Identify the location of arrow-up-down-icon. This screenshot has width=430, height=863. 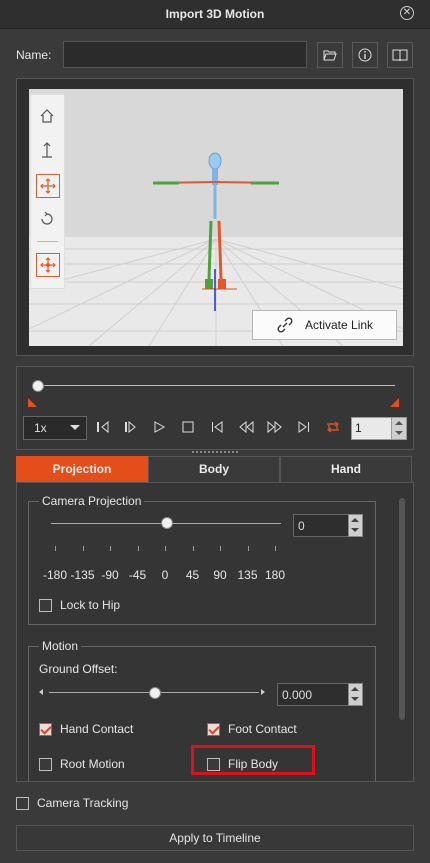
(47, 150).